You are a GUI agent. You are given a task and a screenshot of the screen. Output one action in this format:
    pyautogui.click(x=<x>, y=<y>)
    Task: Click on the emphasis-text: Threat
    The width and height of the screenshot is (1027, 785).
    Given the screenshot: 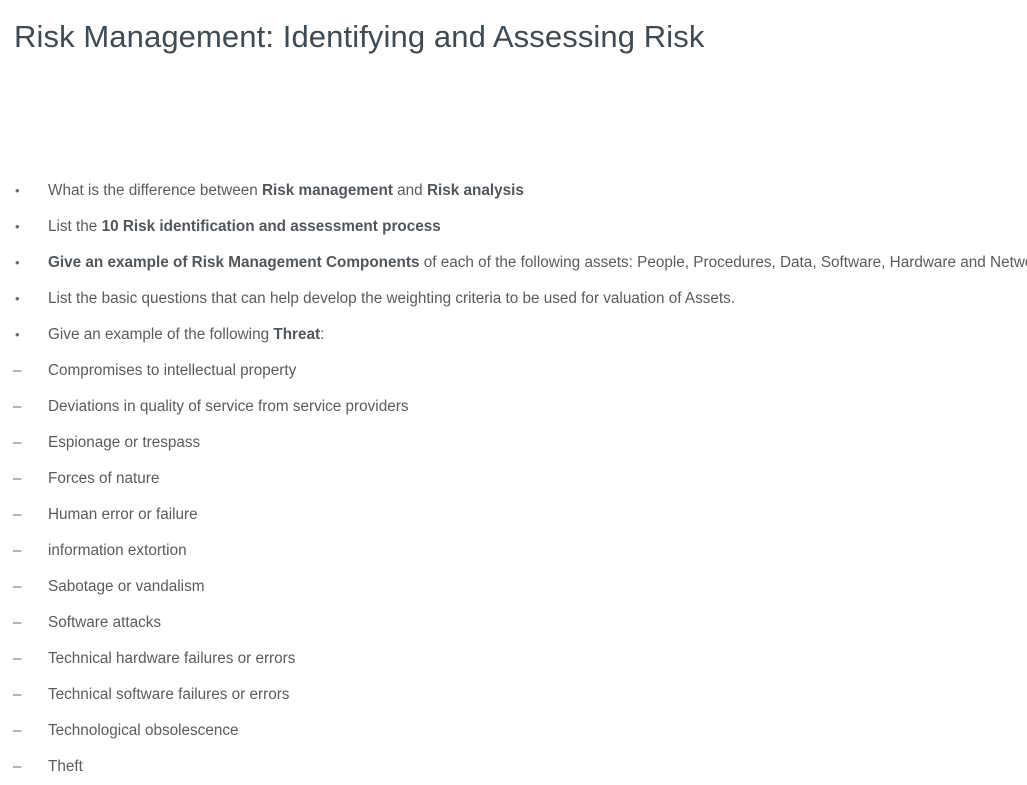 What is the action you would take?
    pyautogui.click(x=297, y=334)
    